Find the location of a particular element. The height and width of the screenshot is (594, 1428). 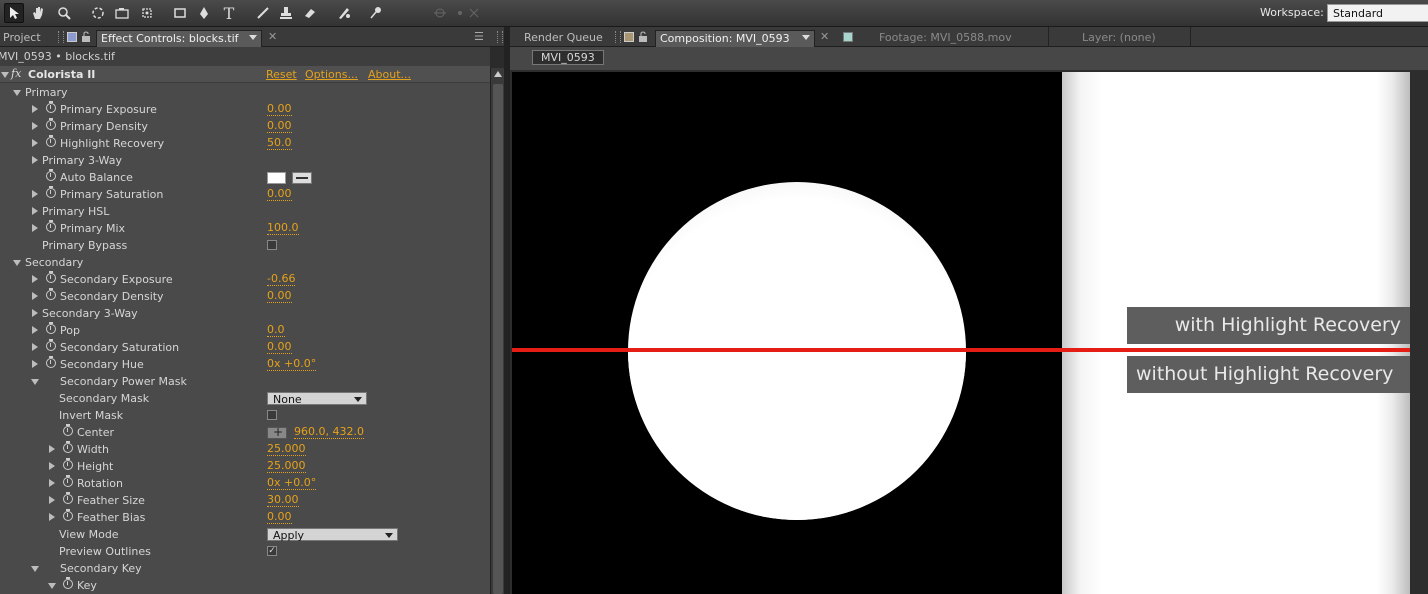

tab-effect-controls: Effect Controls: blocks.tif is located at coordinates (179, 38).